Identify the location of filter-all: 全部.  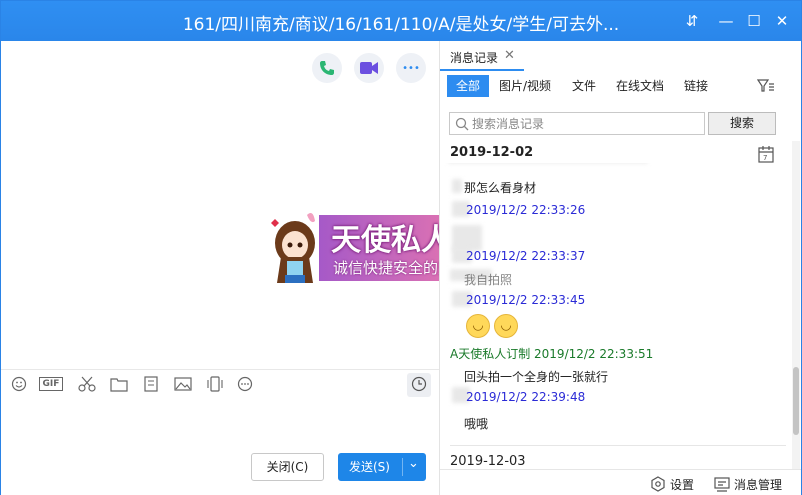
(468, 86).